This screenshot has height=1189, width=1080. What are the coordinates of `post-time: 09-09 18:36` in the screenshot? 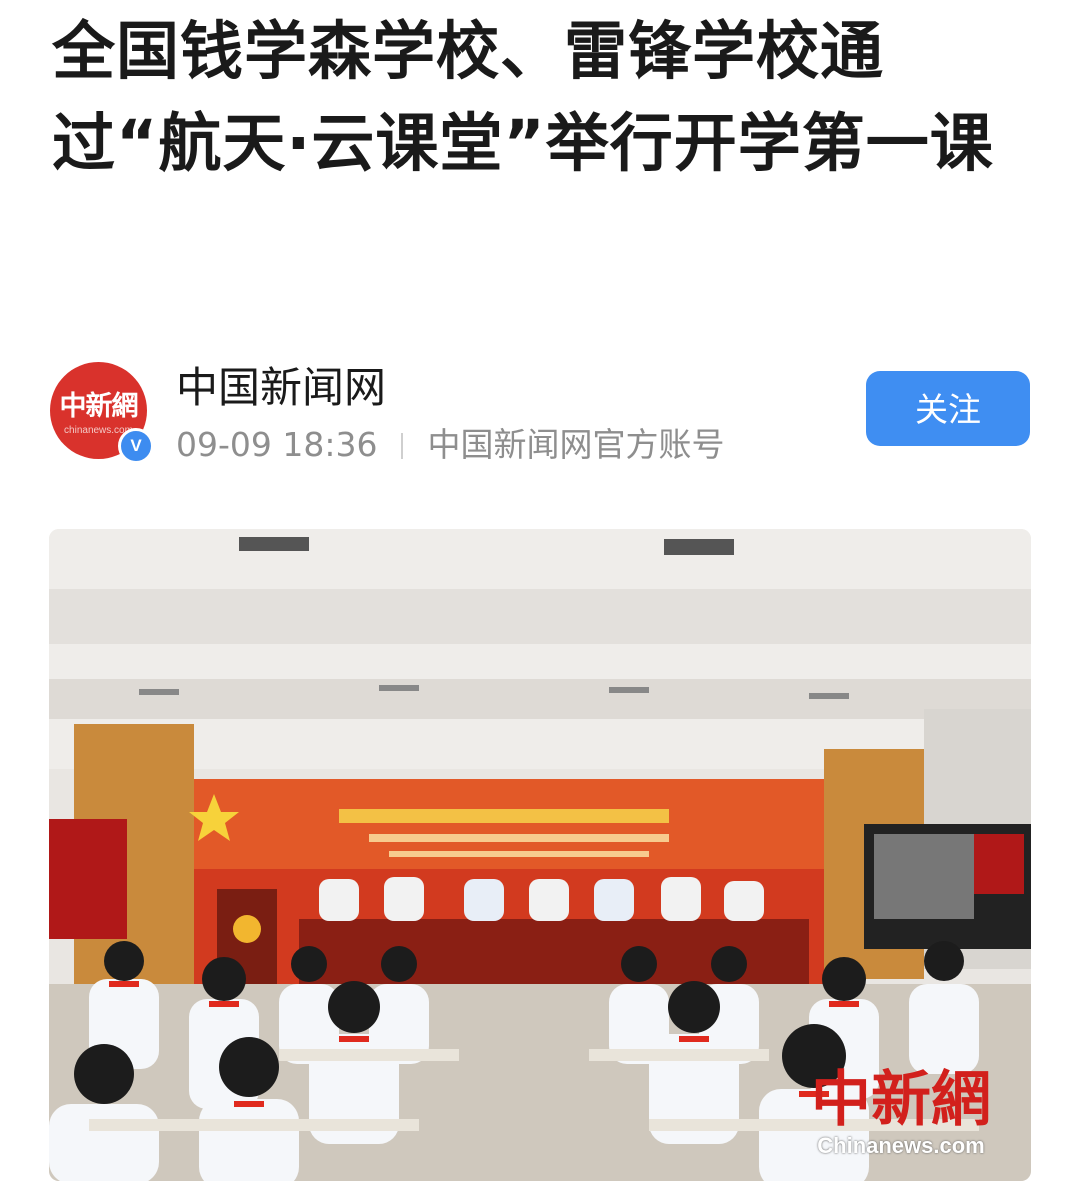 It's located at (277, 444).